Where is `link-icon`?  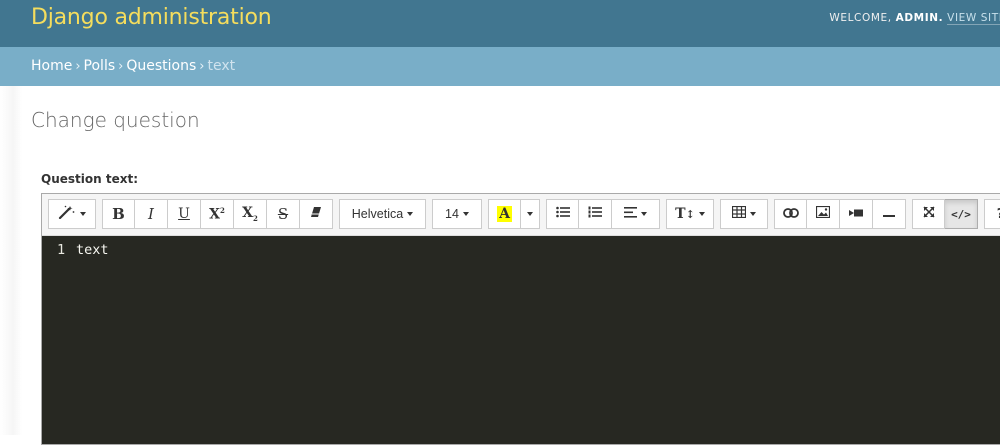 link-icon is located at coordinates (790, 214).